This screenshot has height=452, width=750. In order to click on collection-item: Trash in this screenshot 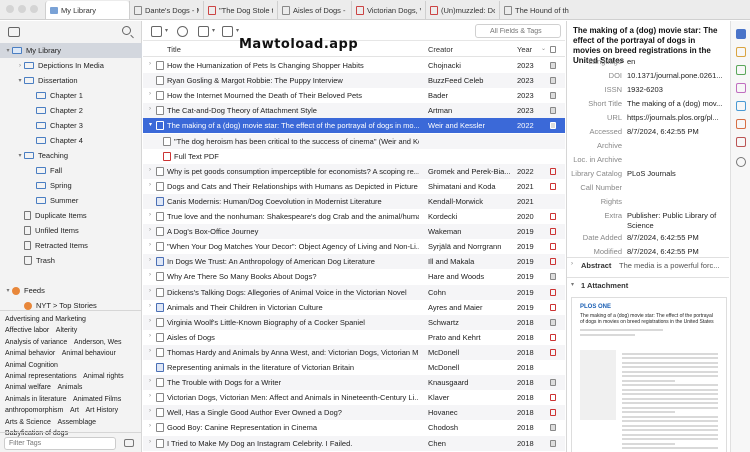, I will do `click(71, 260)`.